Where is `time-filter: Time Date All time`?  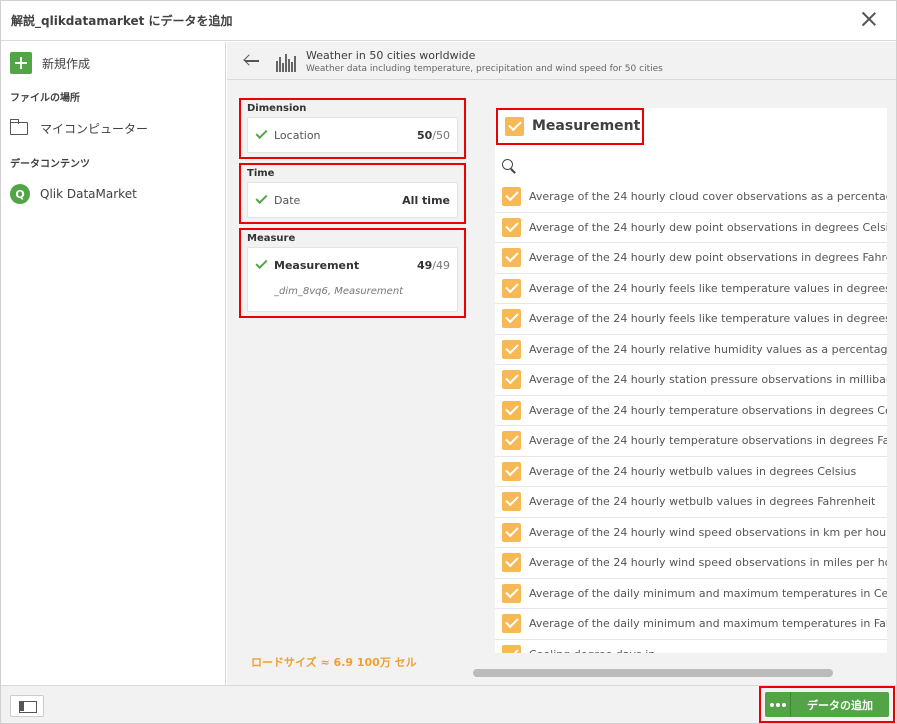 time-filter: Time Date All time is located at coordinates (352, 193).